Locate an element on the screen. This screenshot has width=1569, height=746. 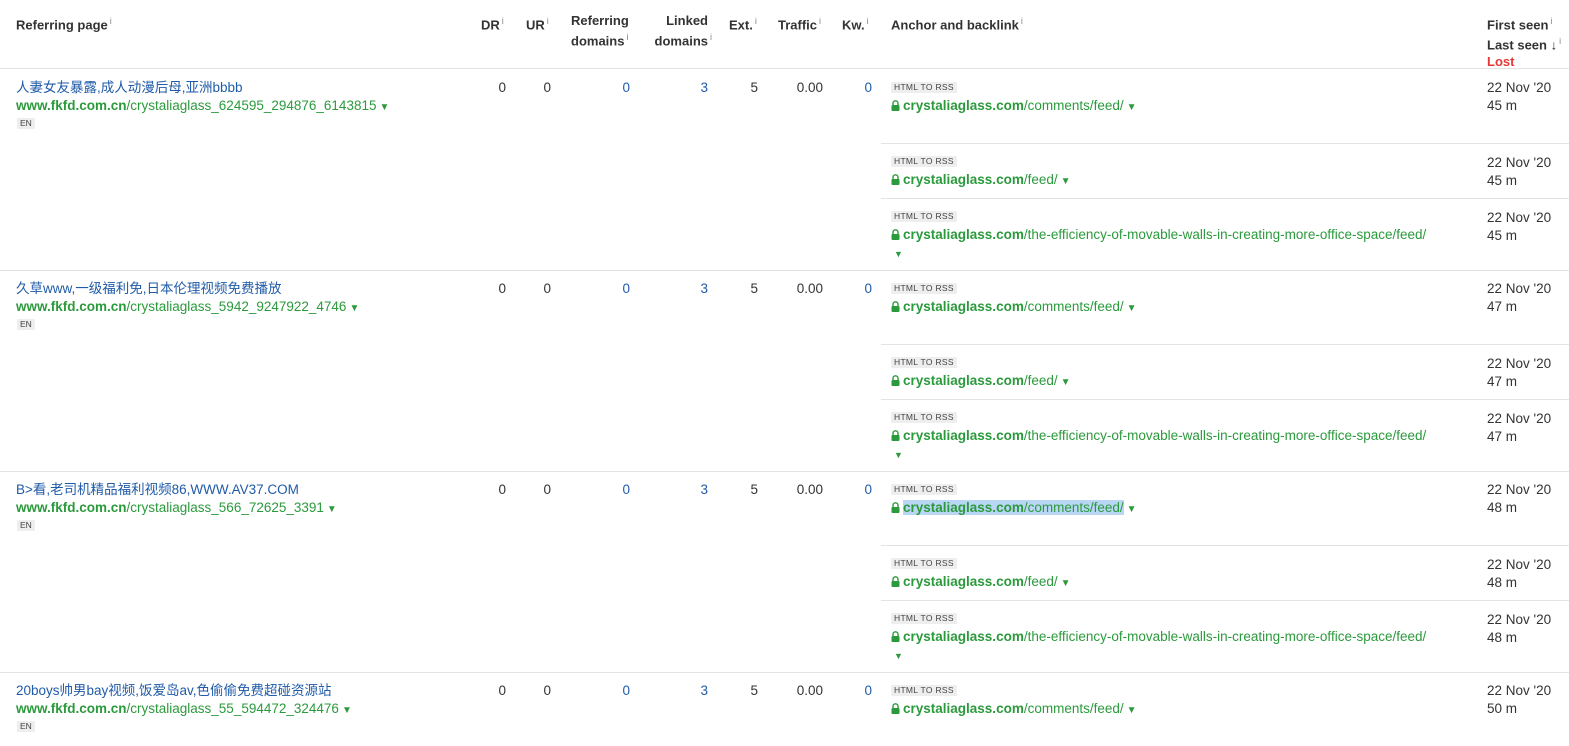
last-seen-date: 50 m is located at coordinates (1502, 708).